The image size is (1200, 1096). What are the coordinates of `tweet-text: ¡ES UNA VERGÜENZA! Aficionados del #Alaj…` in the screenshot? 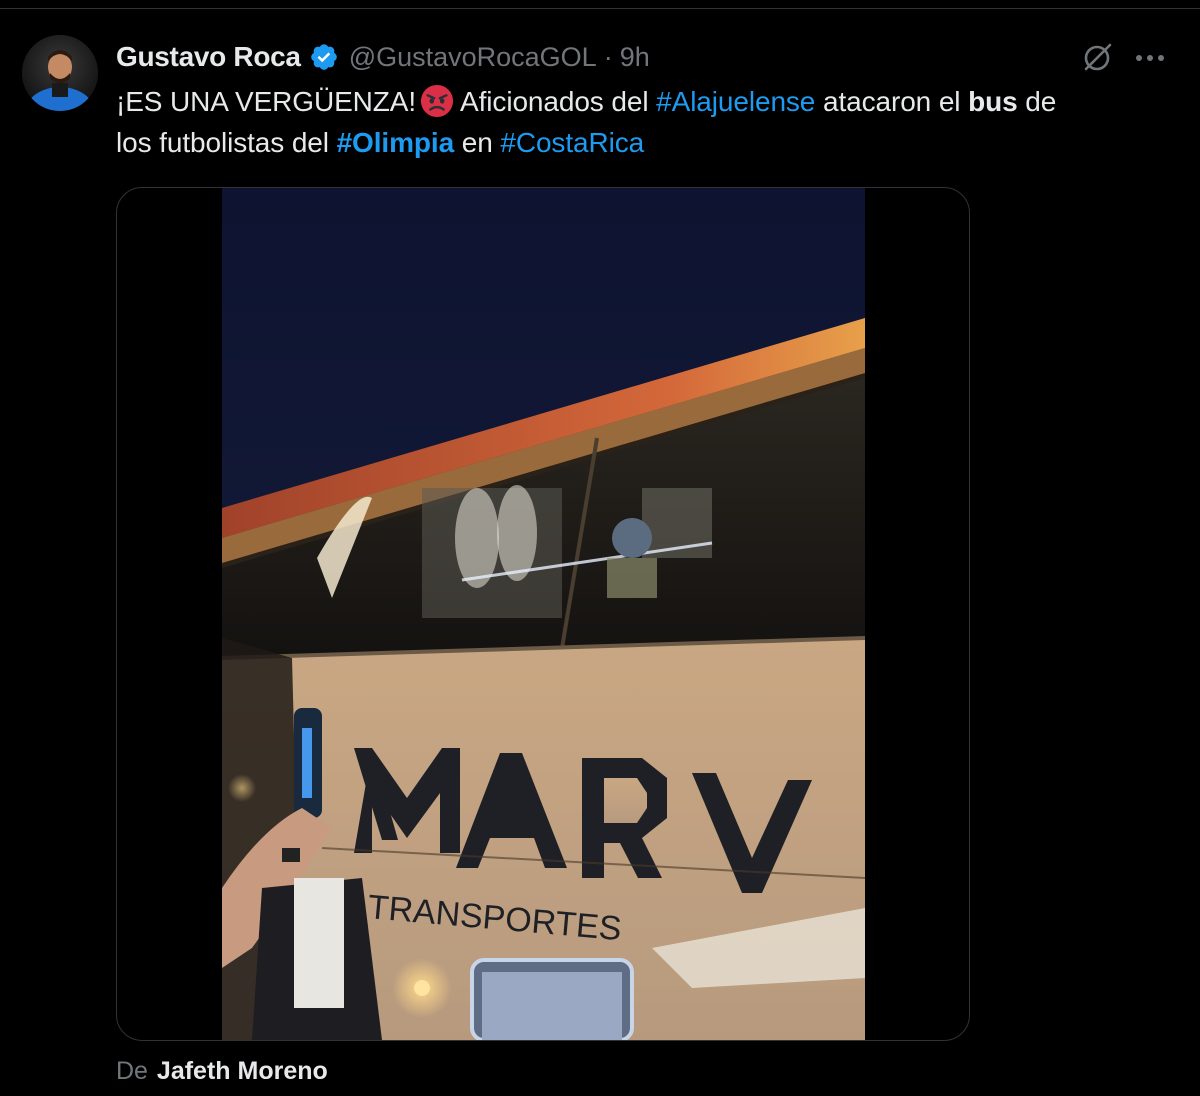 It's located at (651, 122).